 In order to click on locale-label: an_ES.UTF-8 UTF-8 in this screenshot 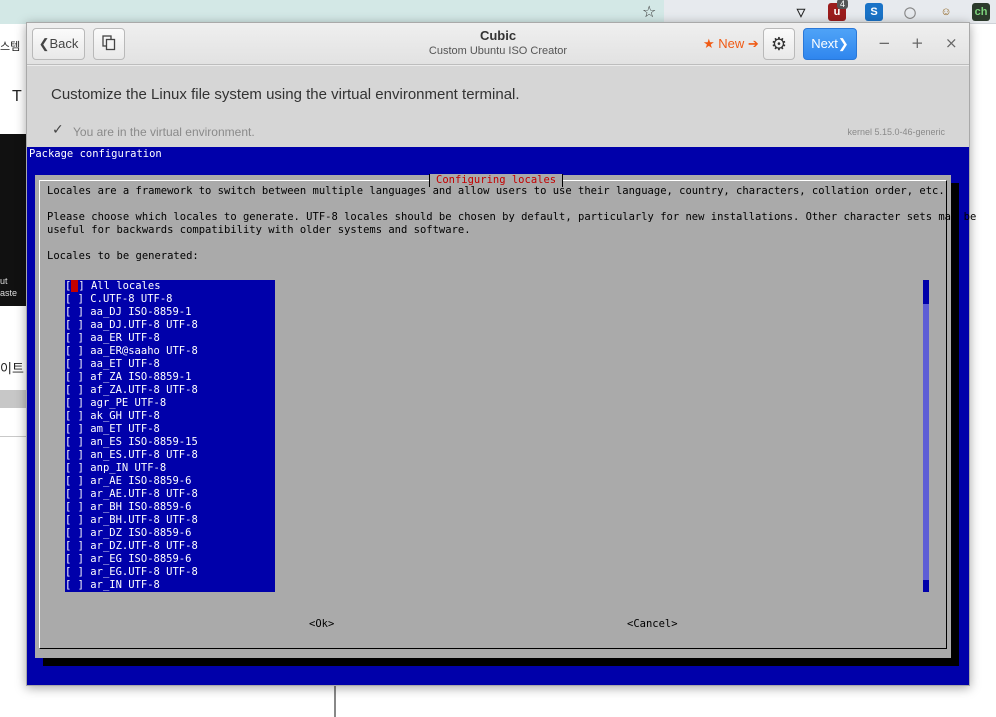, I will do `click(144, 455)`.